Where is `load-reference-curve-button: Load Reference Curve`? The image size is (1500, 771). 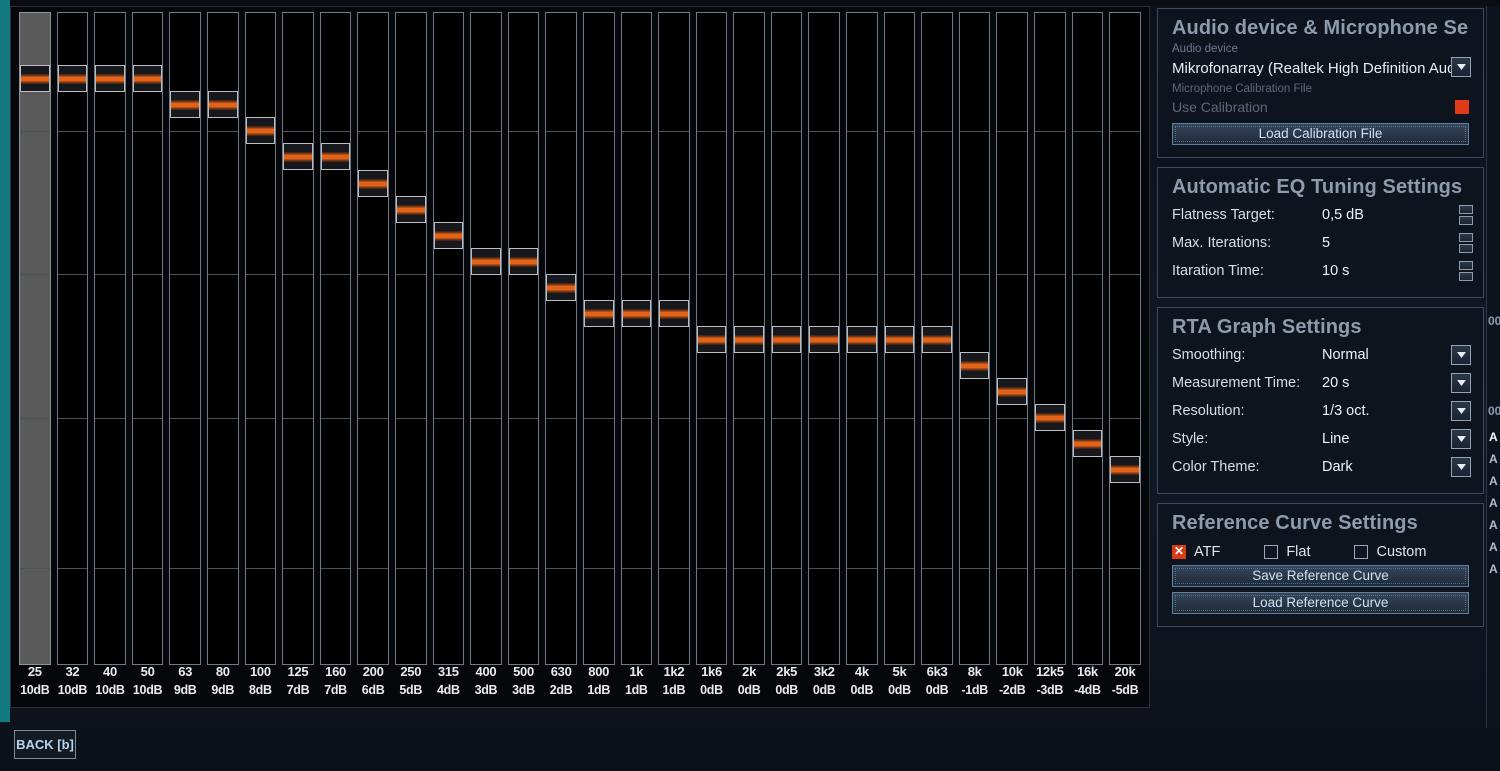 load-reference-curve-button: Load Reference Curve is located at coordinates (1320, 603).